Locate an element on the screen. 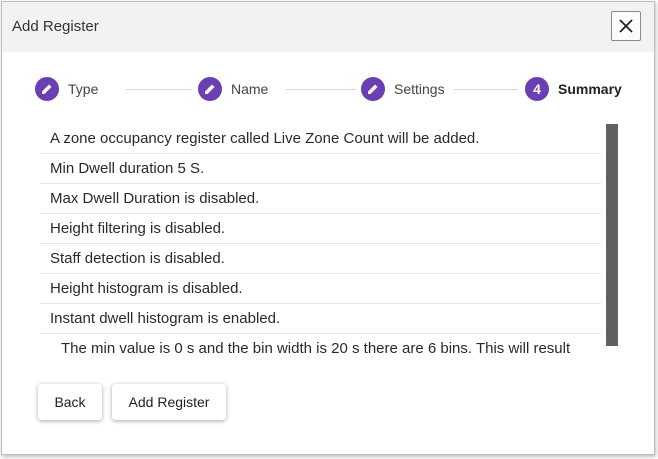  stepper: Type Name Settings 4 Summary is located at coordinates (328, 89).